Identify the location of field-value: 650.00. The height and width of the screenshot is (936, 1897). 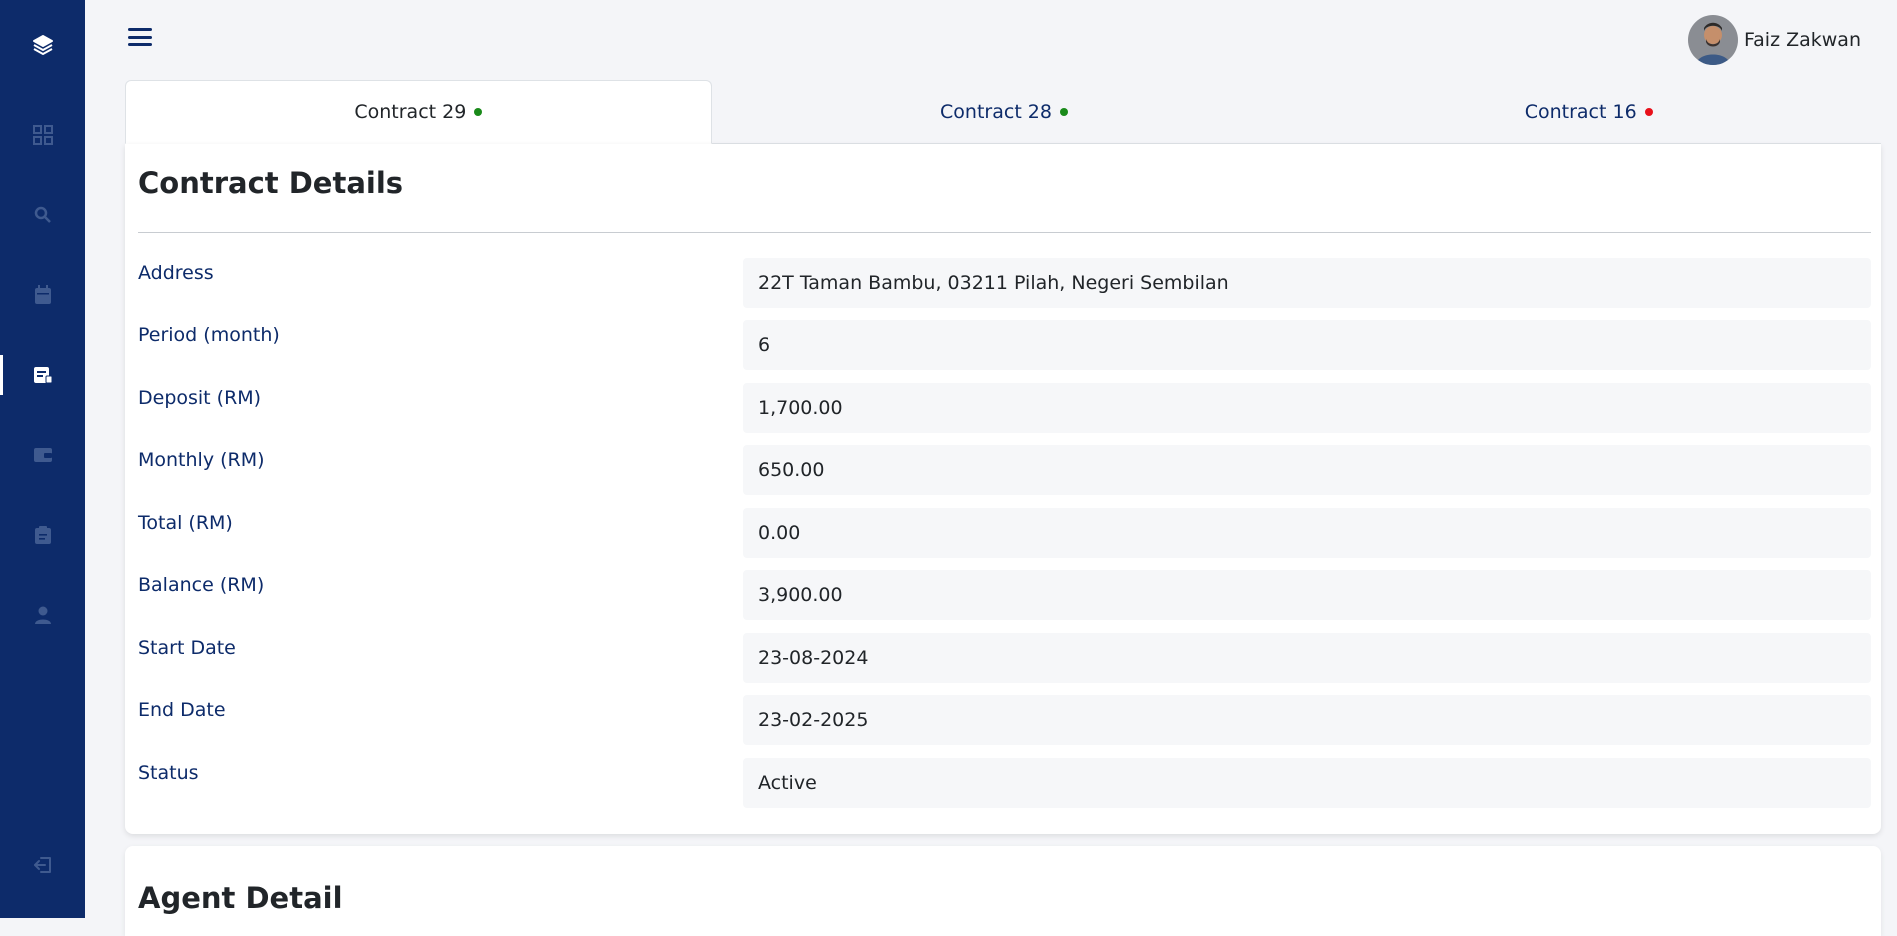
(1307, 470).